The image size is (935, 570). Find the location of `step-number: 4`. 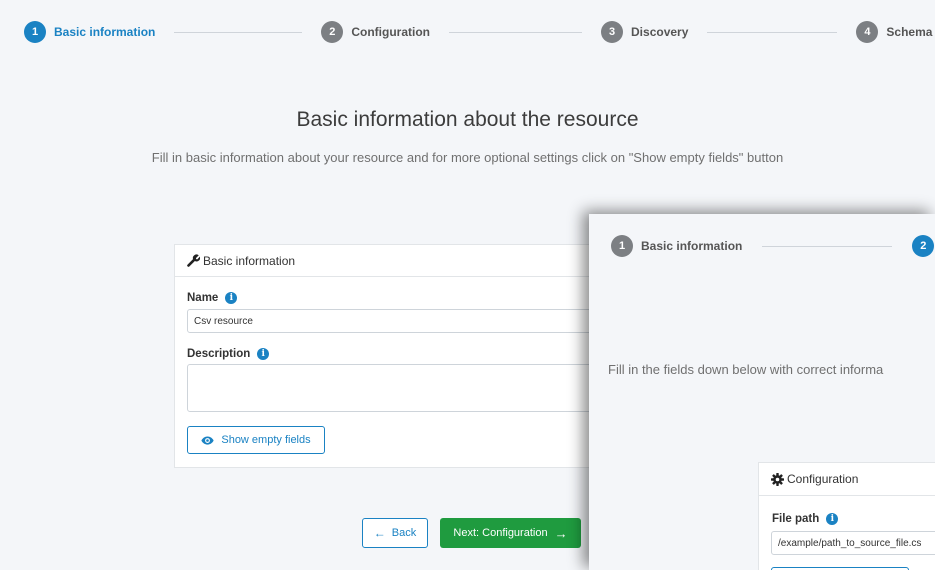

step-number: 4 is located at coordinates (867, 32).